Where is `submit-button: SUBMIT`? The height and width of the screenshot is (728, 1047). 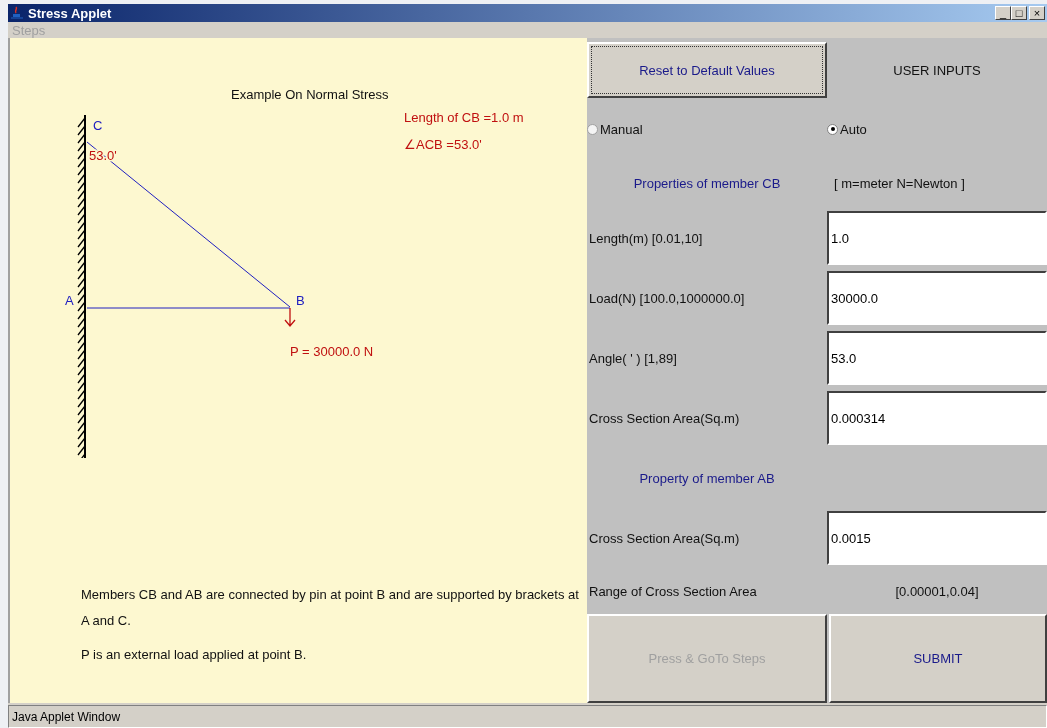 submit-button: SUBMIT is located at coordinates (938, 658).